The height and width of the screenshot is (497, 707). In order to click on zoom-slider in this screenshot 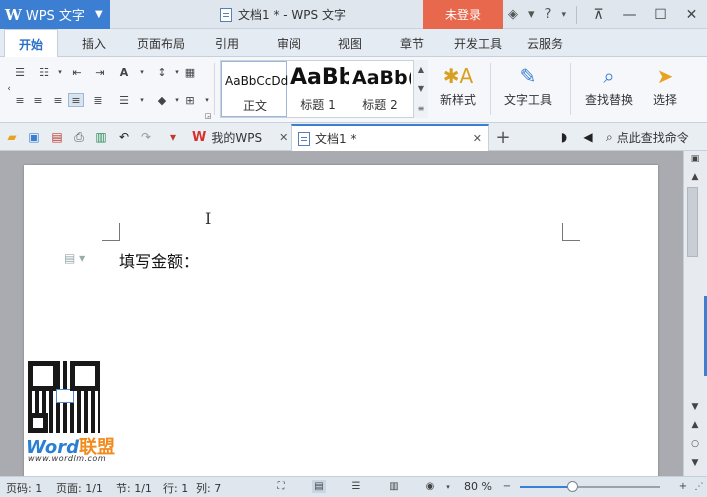, I will do `click(590, 486)`.